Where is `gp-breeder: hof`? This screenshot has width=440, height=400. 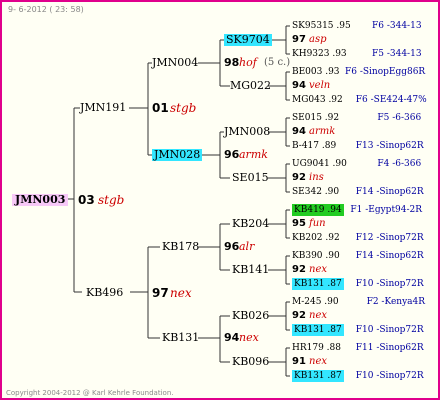
gp-breeder: hof is located at coordinates (248, 62).